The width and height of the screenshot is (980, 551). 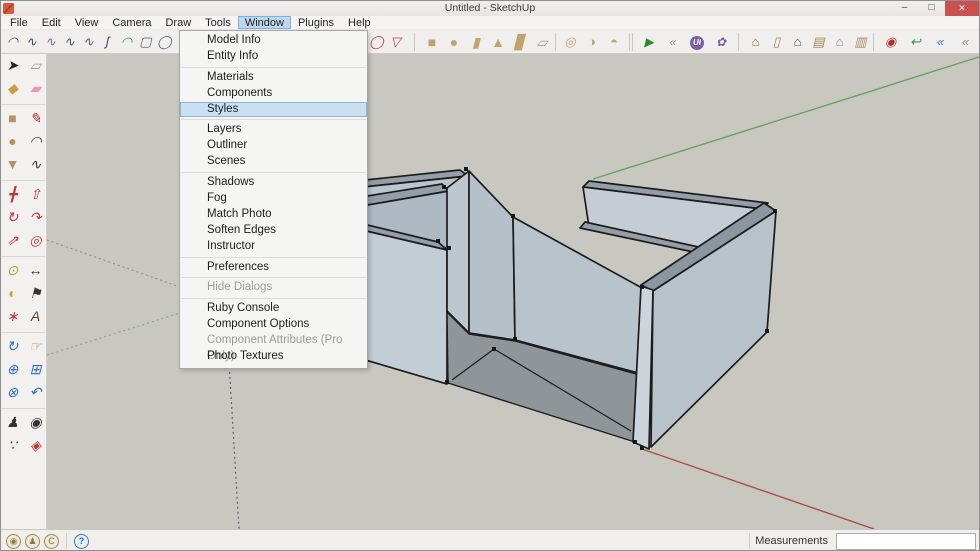 I want to click on position-camera-tool: ♟, so click(x=12, y=422).